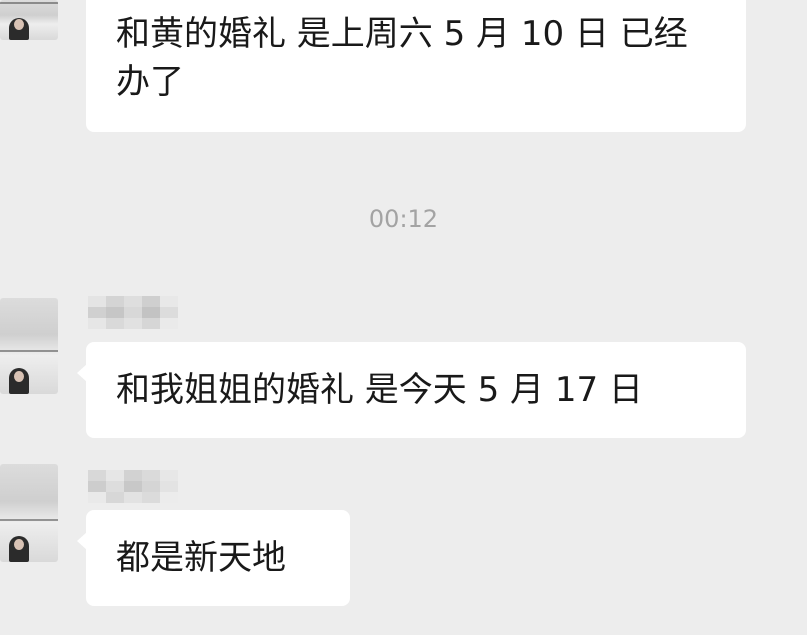  I want to click on message-bubble: 都是新天地, so click(213, 558).